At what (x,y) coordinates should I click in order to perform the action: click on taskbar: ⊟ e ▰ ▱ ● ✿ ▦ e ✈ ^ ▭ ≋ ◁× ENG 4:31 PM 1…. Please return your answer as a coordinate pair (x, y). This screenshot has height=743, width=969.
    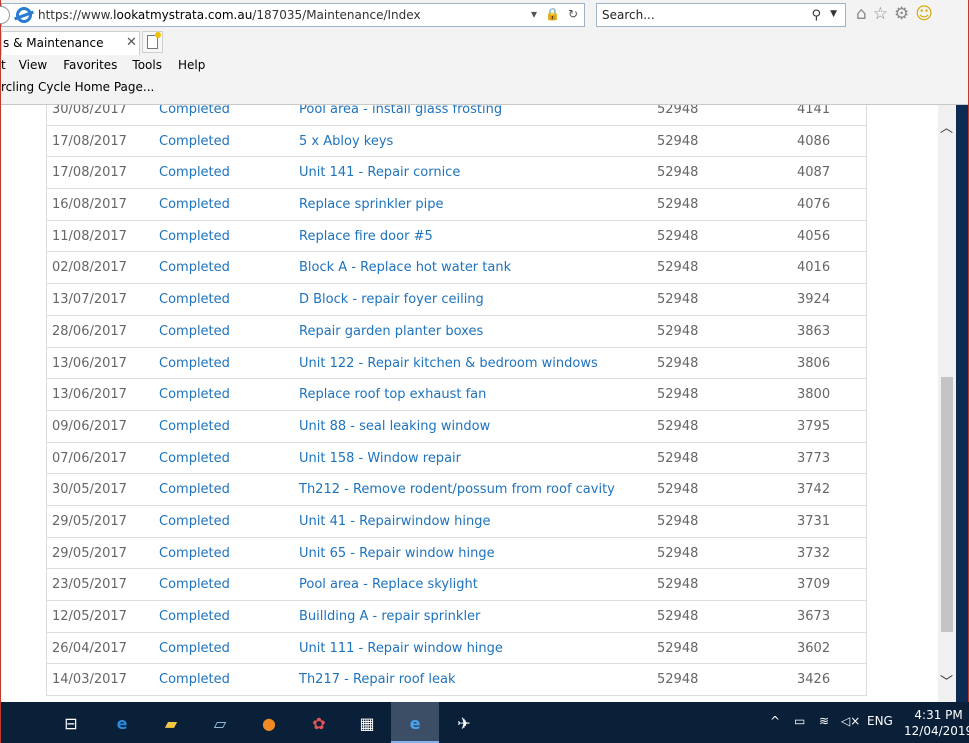
    Looking at the image, I should click on (485, 722).